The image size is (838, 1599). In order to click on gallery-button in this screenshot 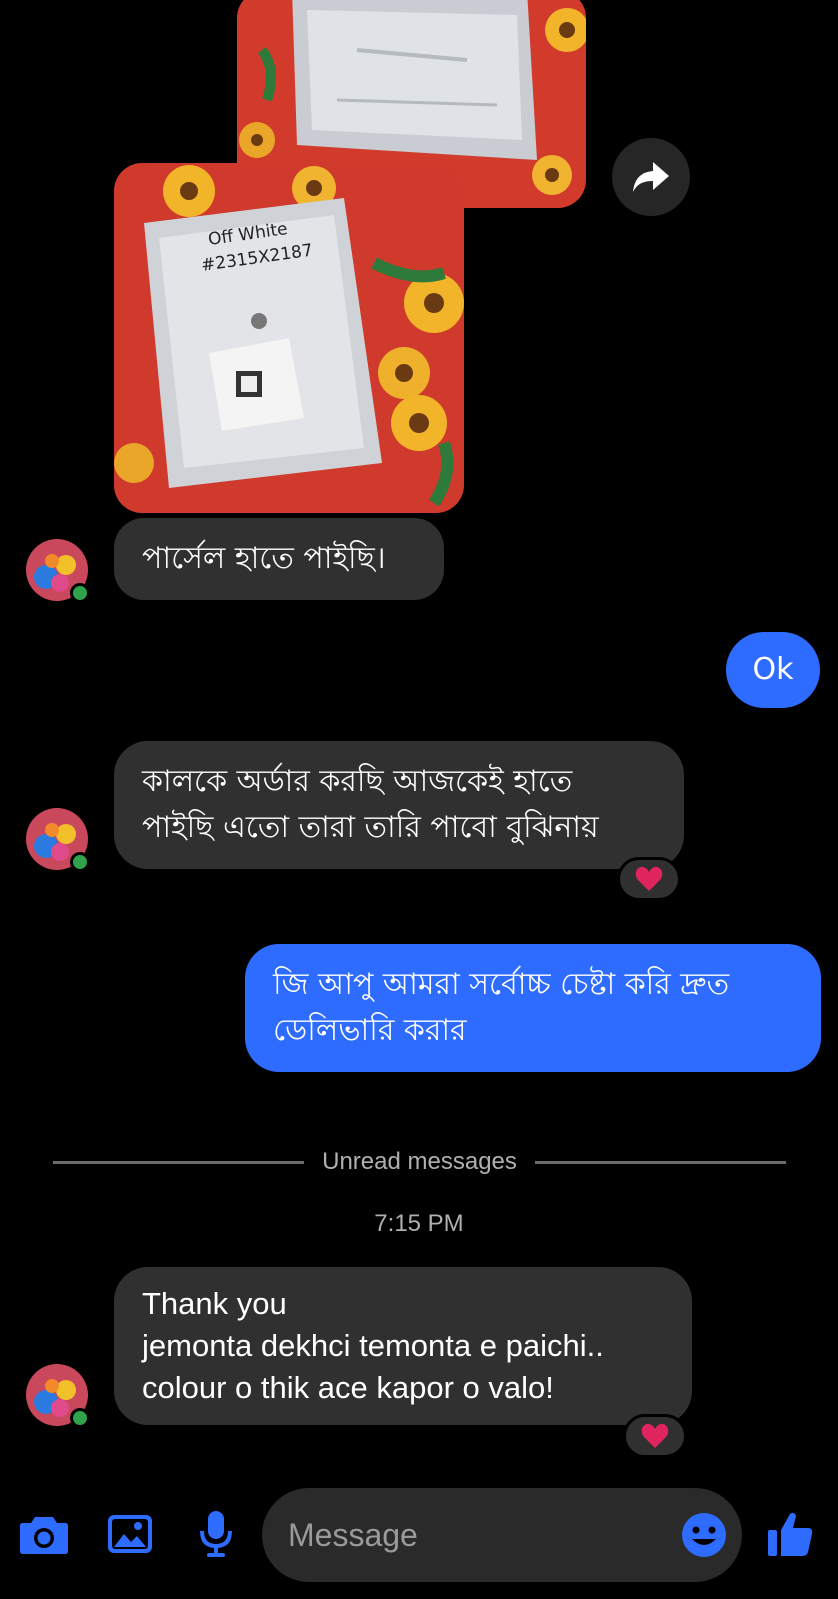, I will do `click(130, 1534)`.